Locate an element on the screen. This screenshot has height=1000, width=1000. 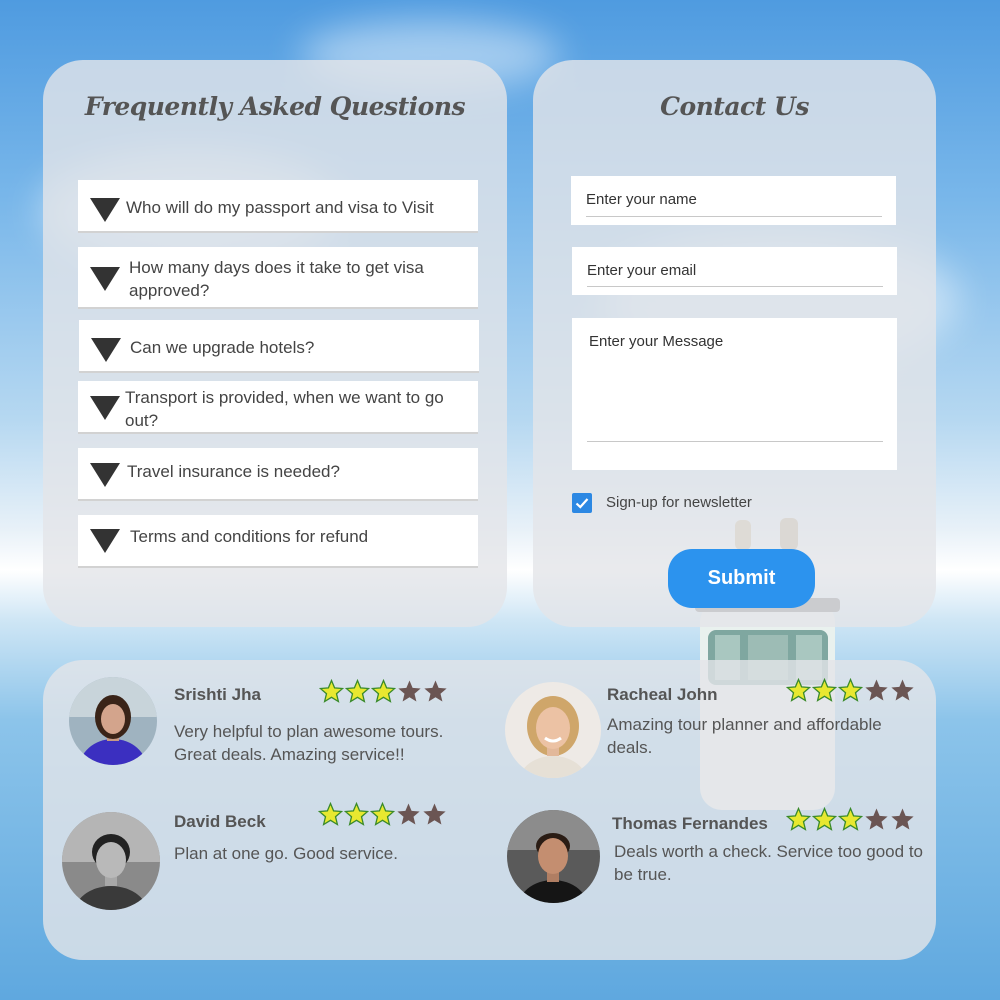
reviewer-name: Thomas Fernandes is located at coordinates (690, 823).